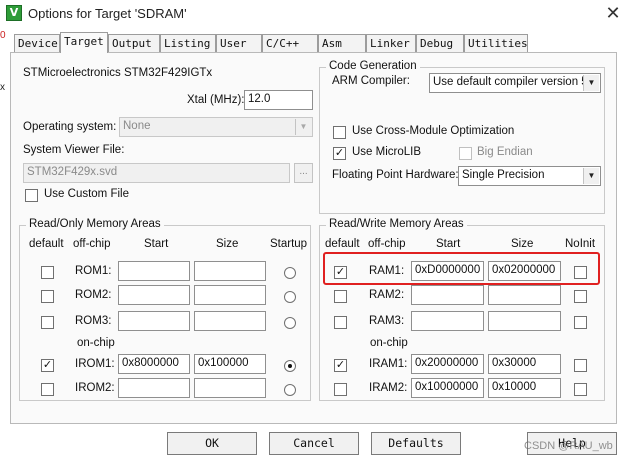  I want to click on tab-utilities: Utilities, so click(496, 43).